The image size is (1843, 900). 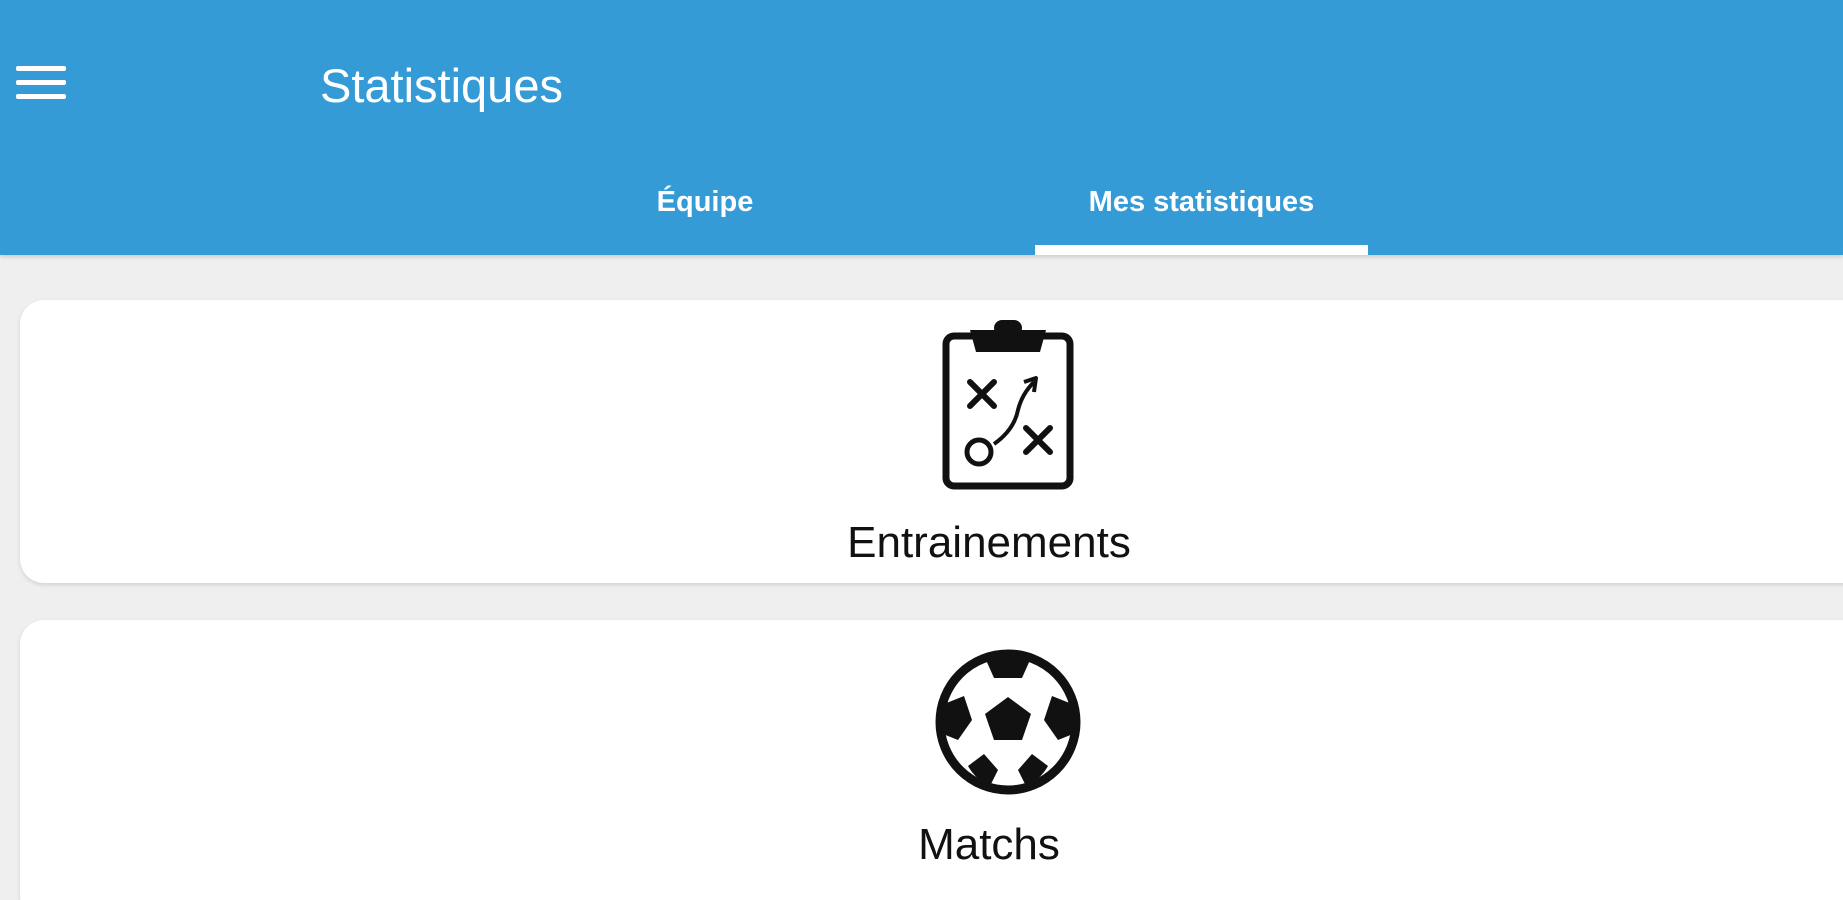 I want to click on page-title: Statistiques, so click(x=441, y=85).